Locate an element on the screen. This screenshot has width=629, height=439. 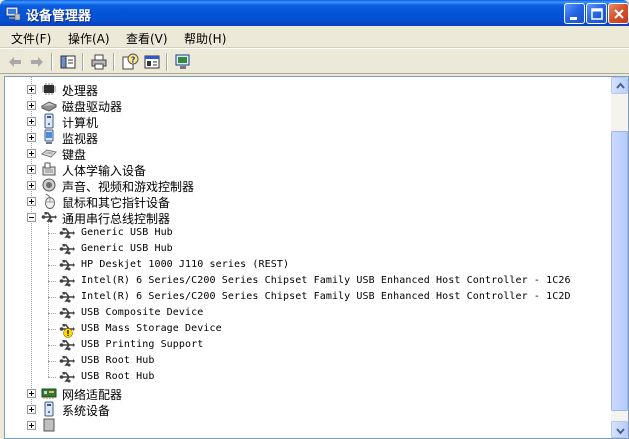
maximize-button is located at coordinates (596, 13).